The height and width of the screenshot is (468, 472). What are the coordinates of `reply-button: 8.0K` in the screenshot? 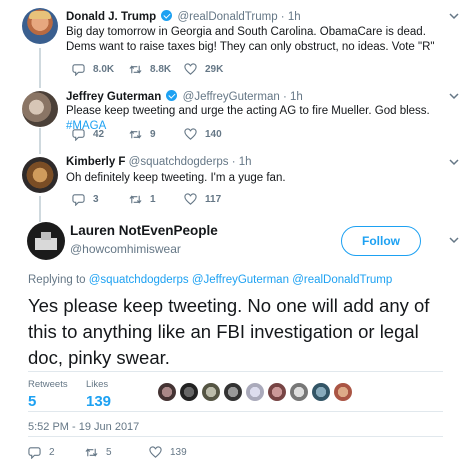 It's located at (93, 69).